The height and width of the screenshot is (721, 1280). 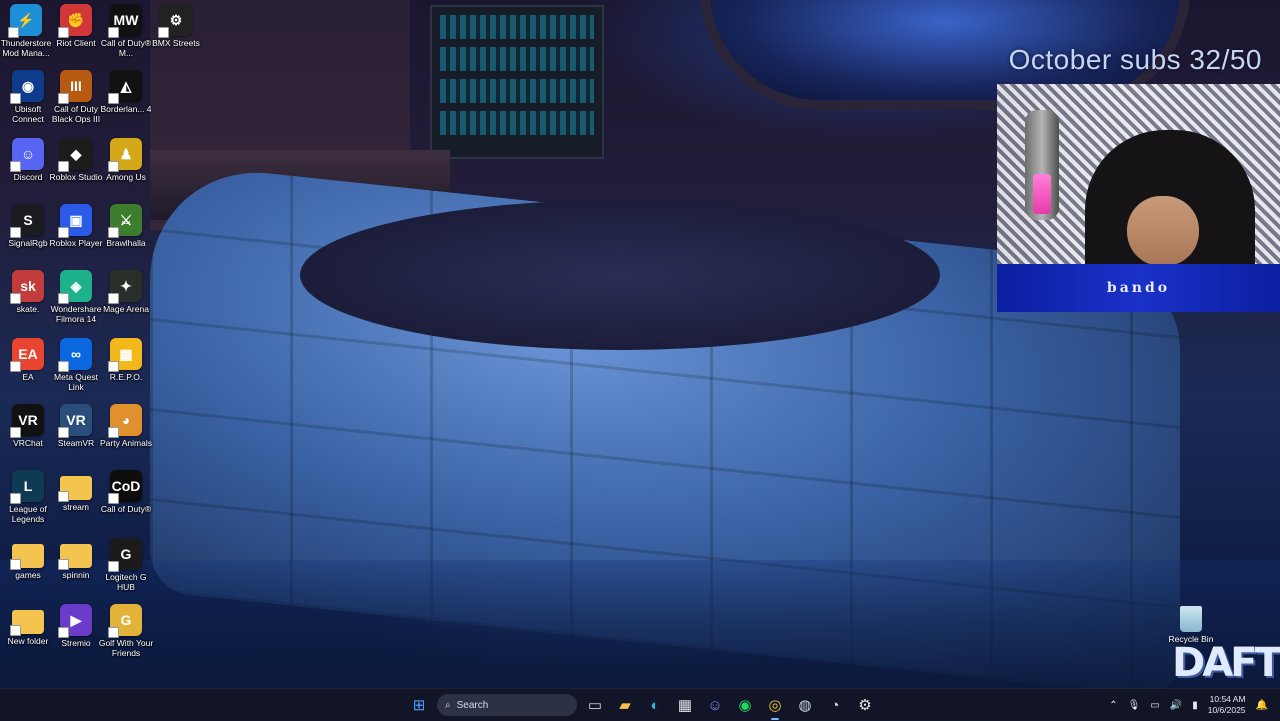 I want to click on steam-button: ◍, so click(x=805, y=705).